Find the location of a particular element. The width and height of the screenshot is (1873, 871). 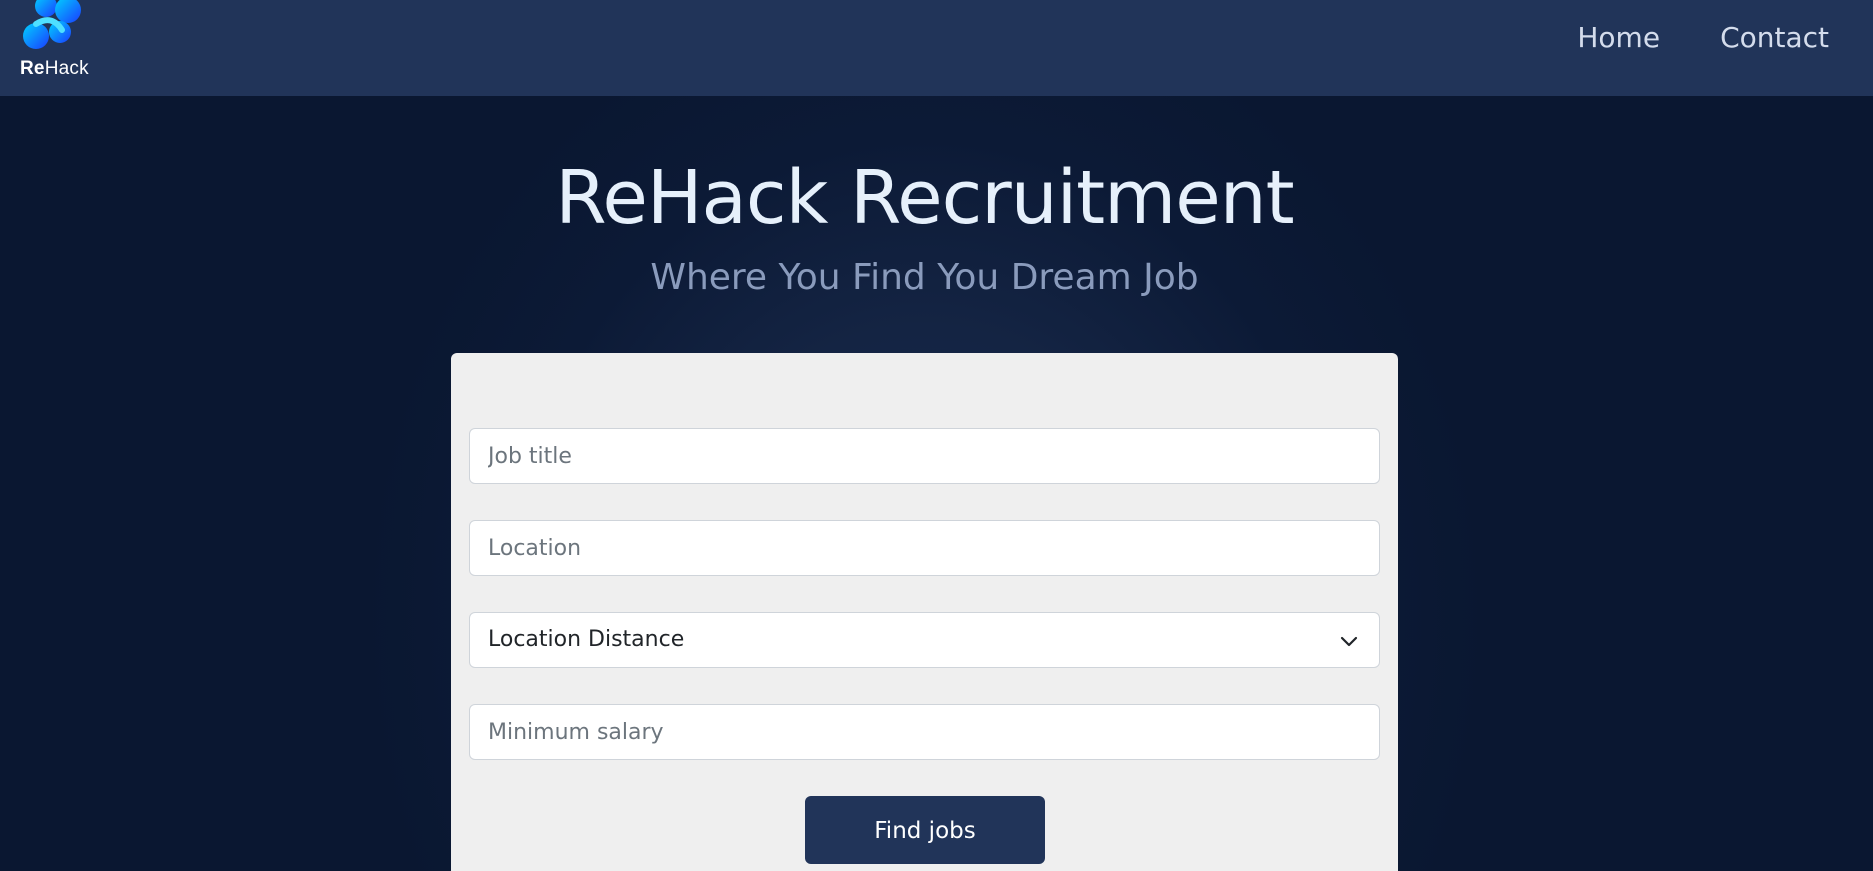

minimum-salary-input is located at coordinates (924, 732).